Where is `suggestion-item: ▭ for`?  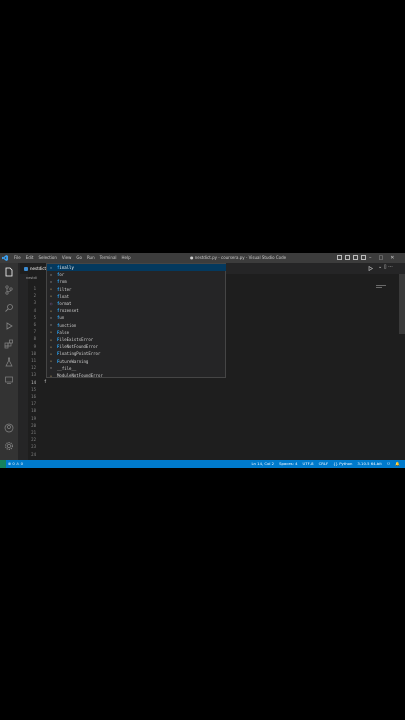
suggestion-item: ▭ for is located at coordinates (136, 274).